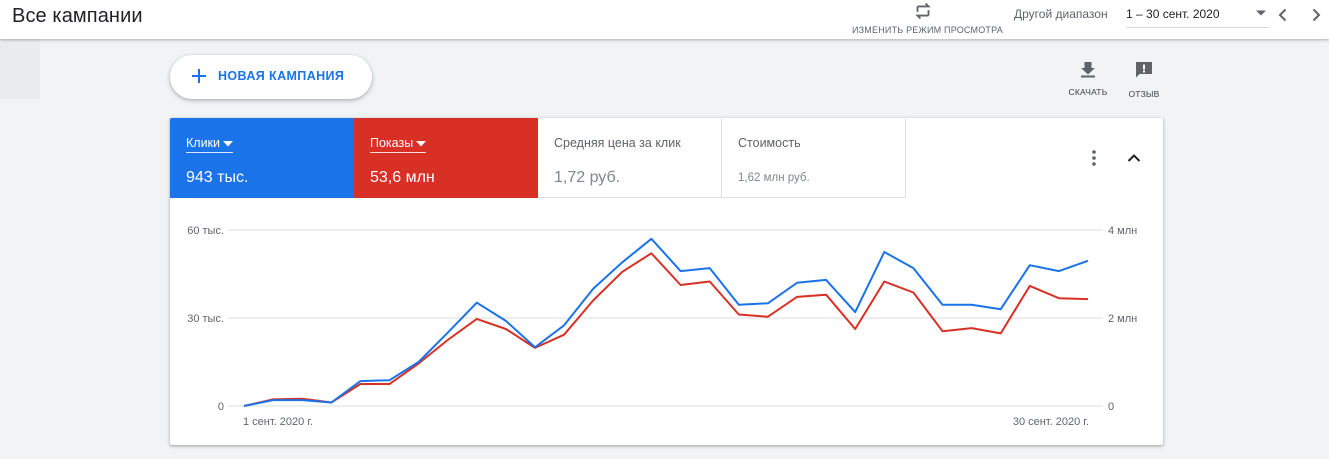 This screenshot has width=1329, height=459. Describe the element at coordinates (1122, 319) in the screenshot. I see `right-axis-tick-label: 2 млн` at that location.